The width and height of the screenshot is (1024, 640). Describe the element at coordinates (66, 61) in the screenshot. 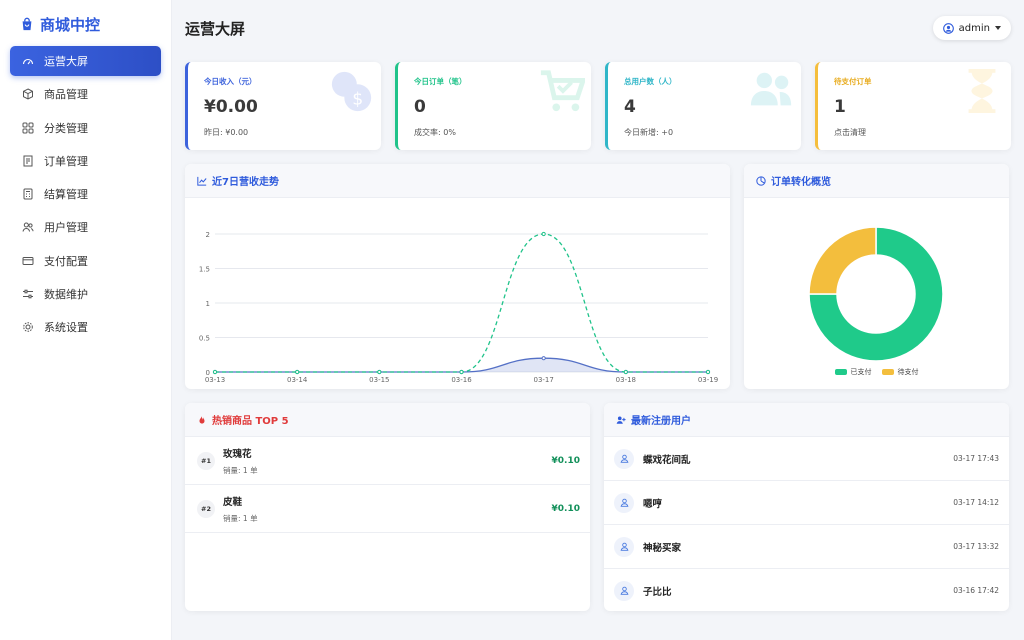

I see `sidebar-item-label: 运营大屏` at that location.